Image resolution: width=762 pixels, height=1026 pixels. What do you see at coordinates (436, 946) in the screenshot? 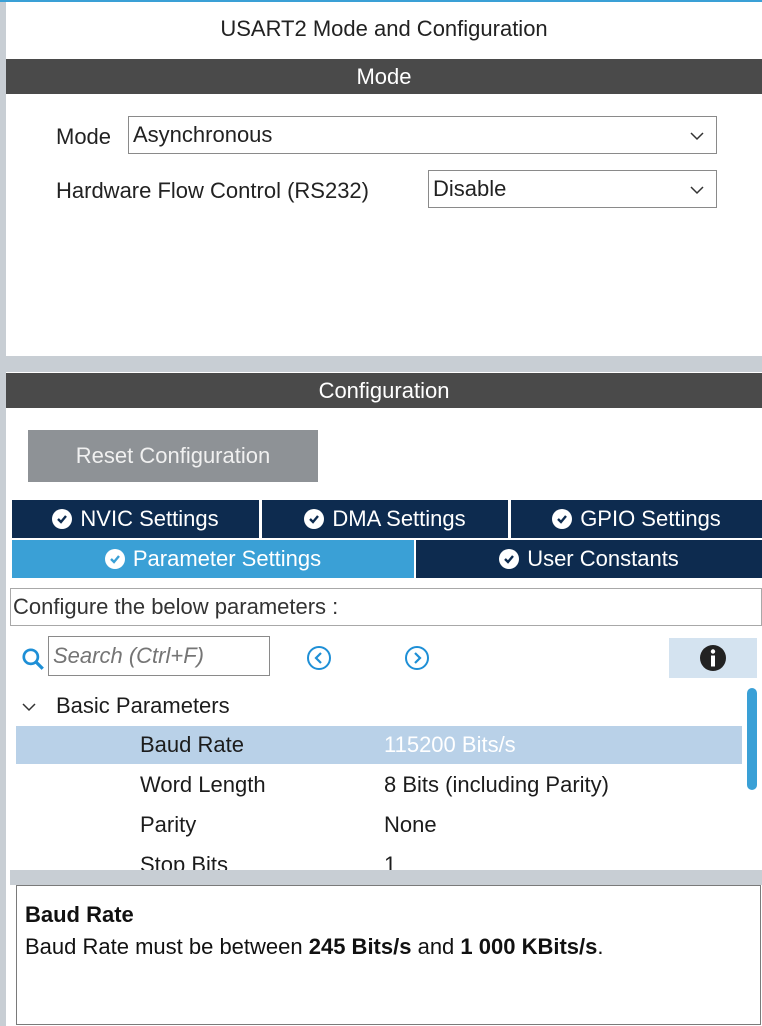
I see `description-part: and` at bounding box center [436, 946].